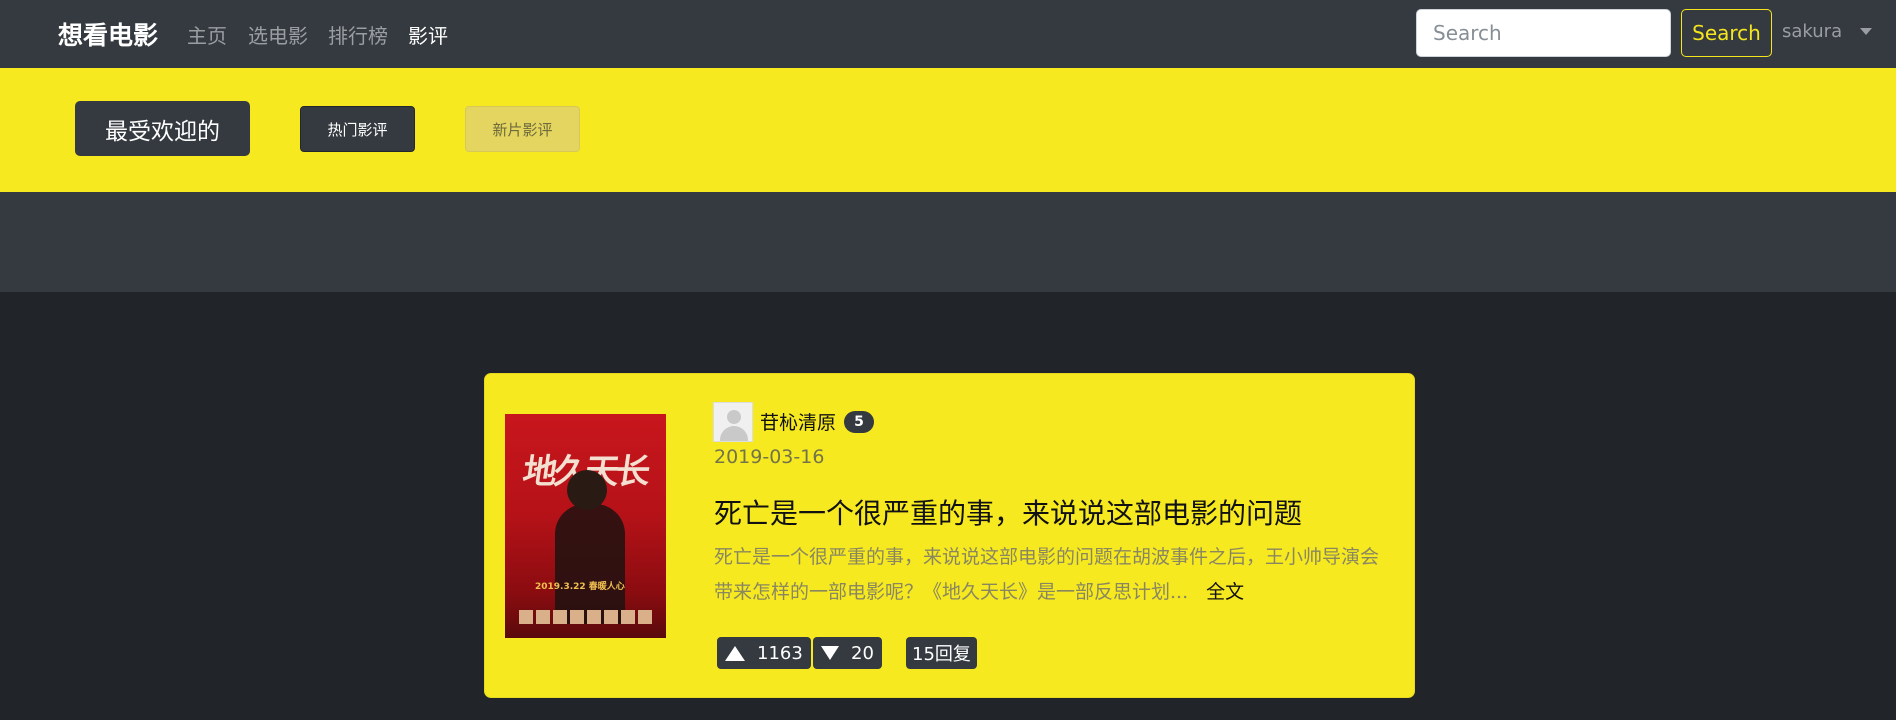 This screenshot has width=1896, height=720. I want to click on tab-new-reviews: 新片影评, so click(522, 129).